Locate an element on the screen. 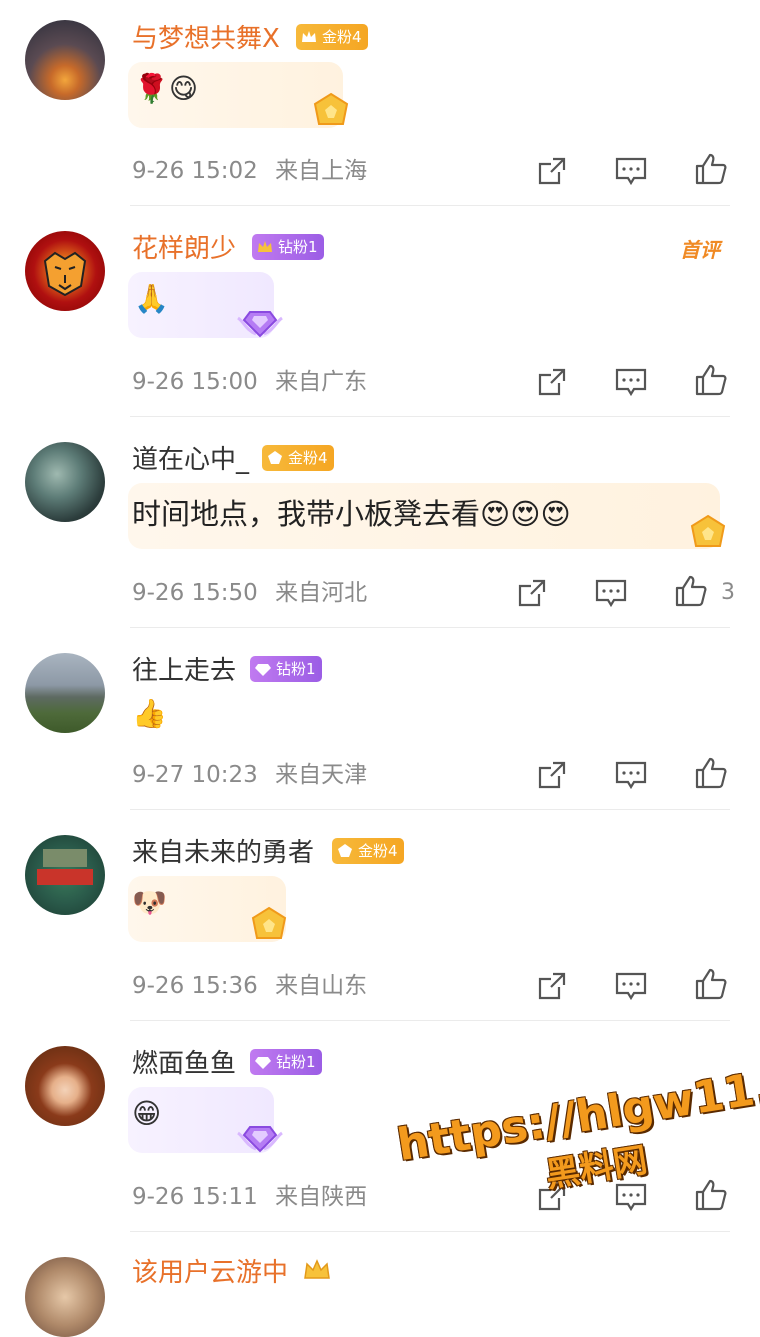 This screenshot has width=760, height=1337. timestamp: 9-26 15:00 is located at coordinates (195, 382).